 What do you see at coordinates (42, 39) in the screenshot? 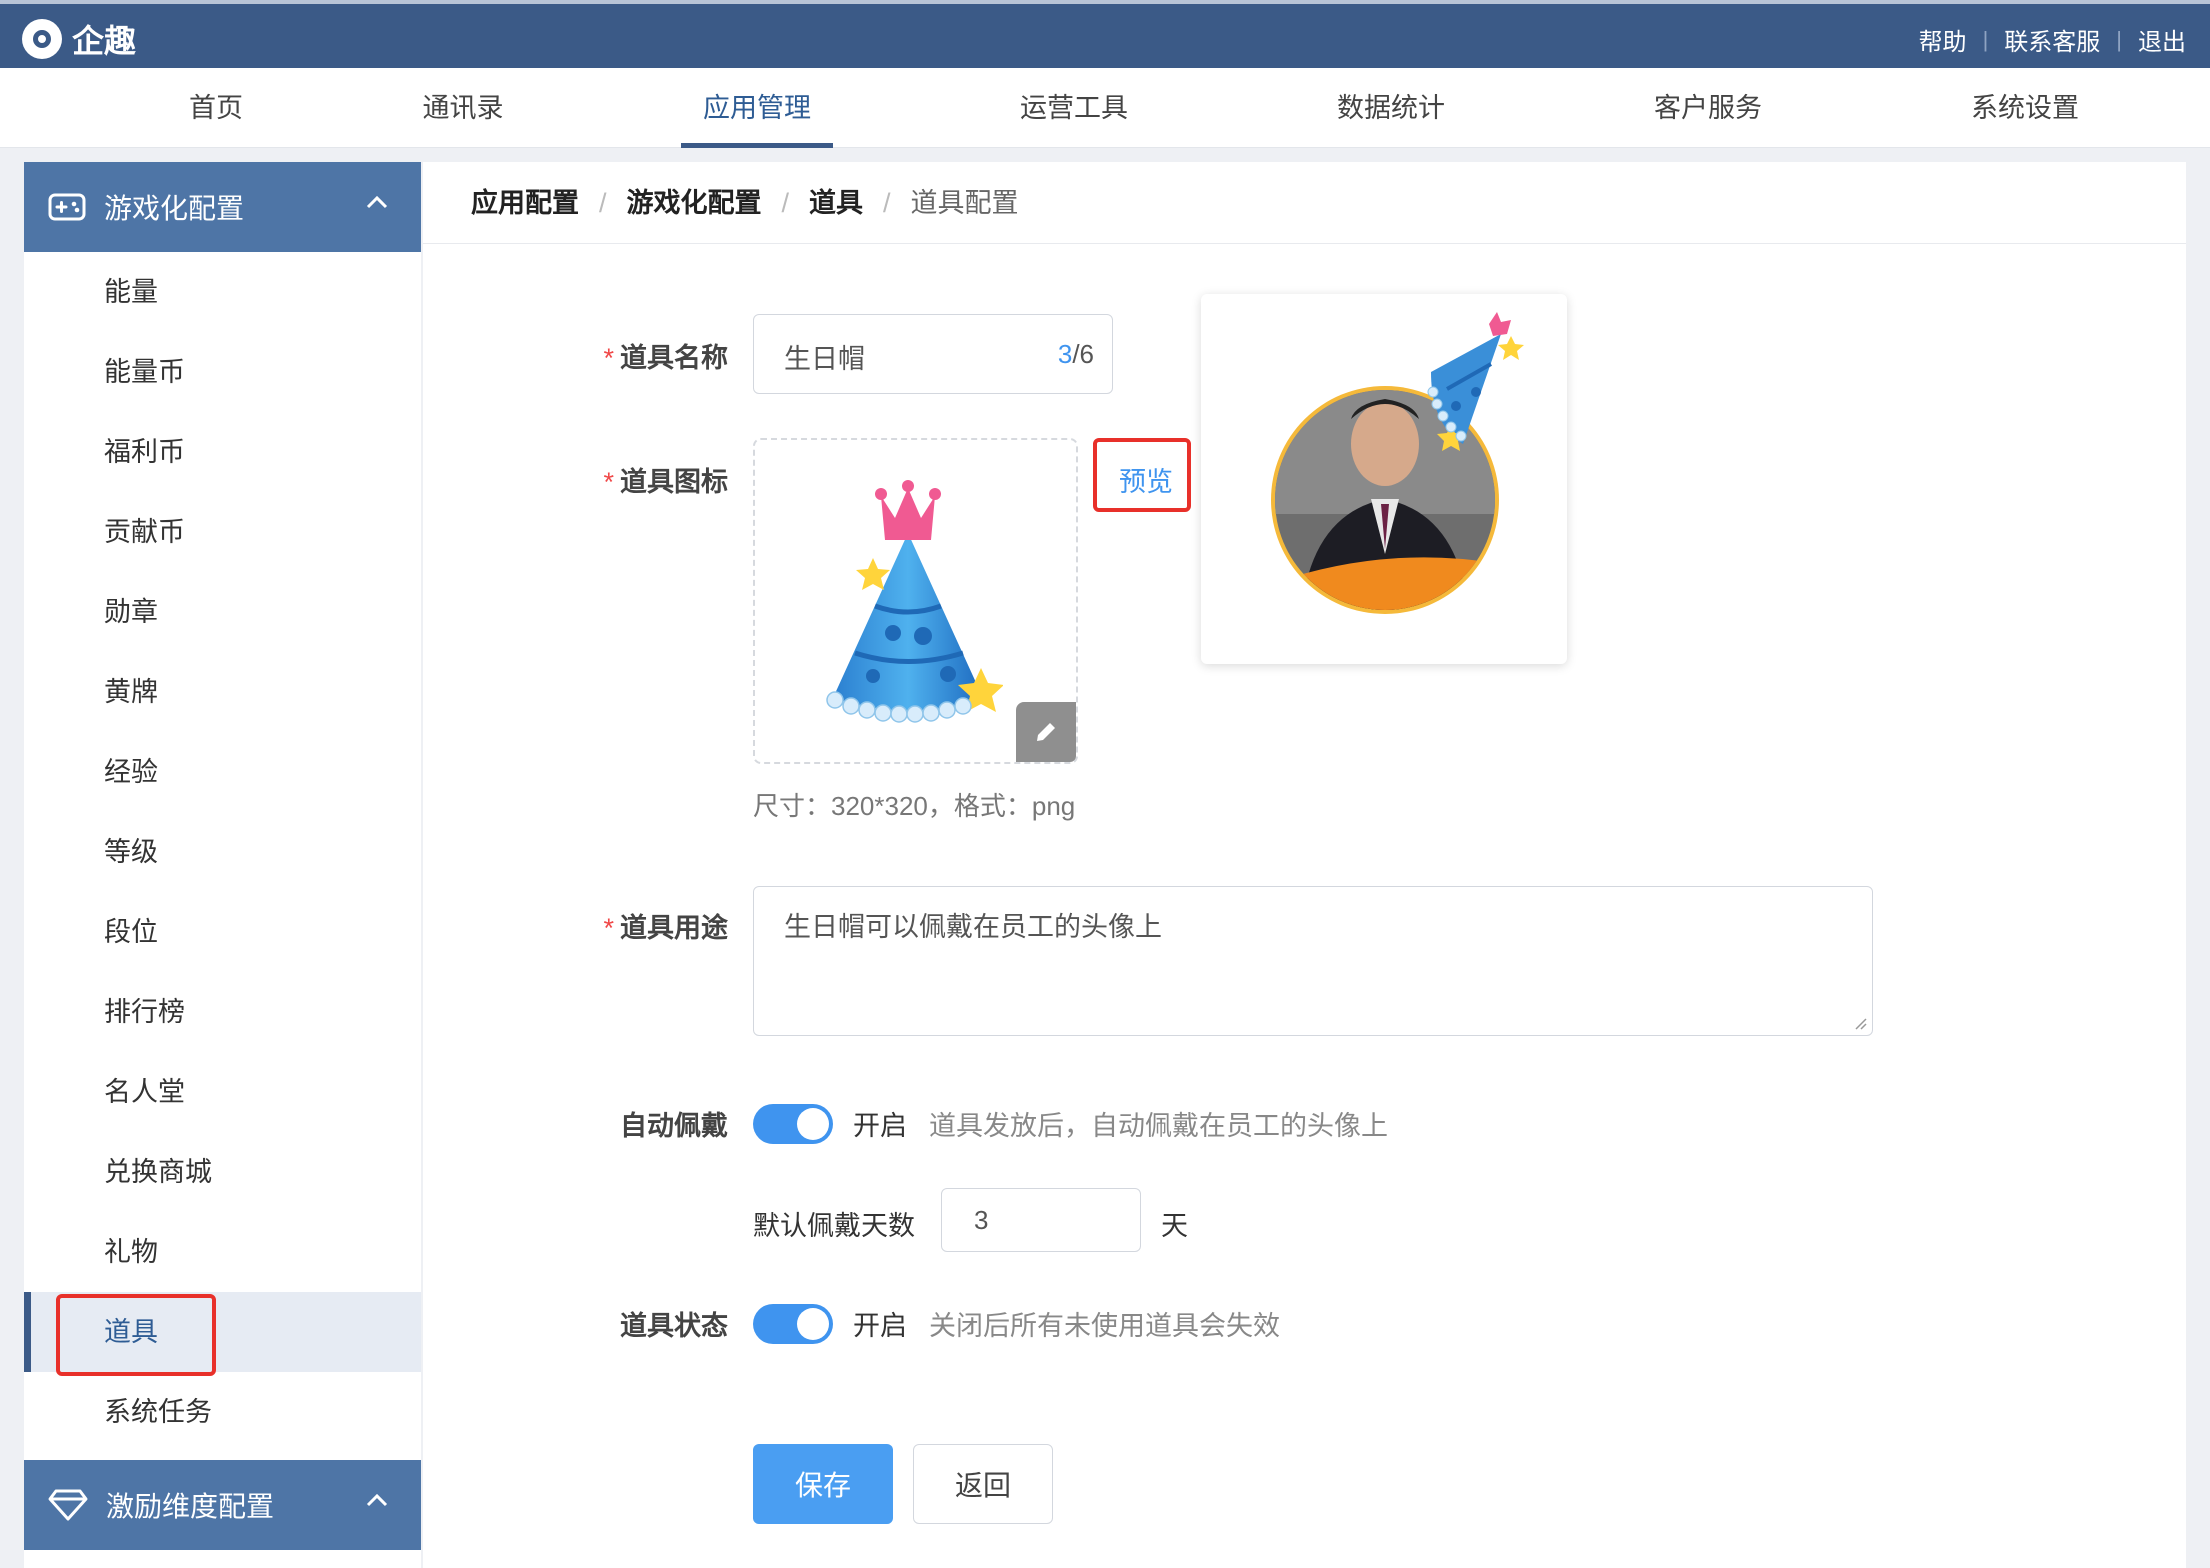
I see `logo-icon` at bounding box center [42, 39].